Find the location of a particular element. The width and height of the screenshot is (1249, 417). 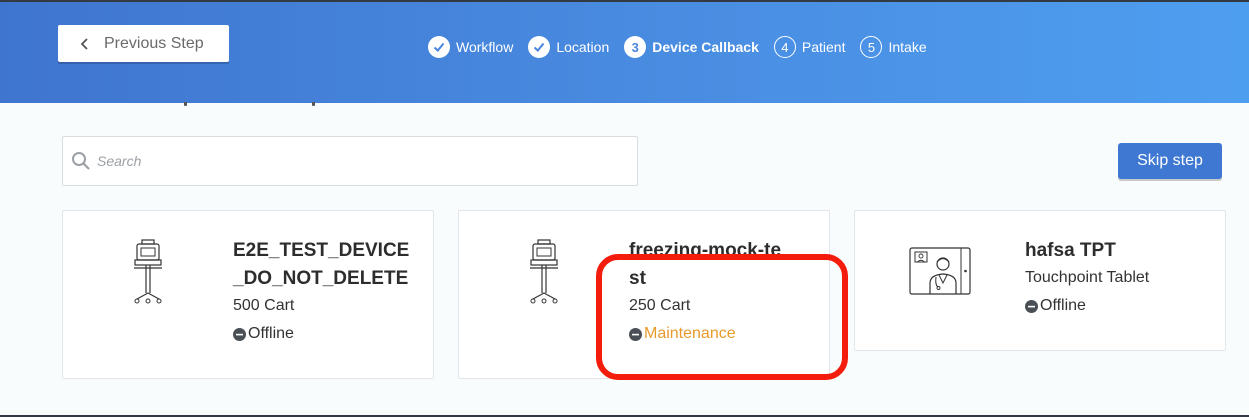

device-name-line: hafsa TPT is located at coordinates (1070, 250).